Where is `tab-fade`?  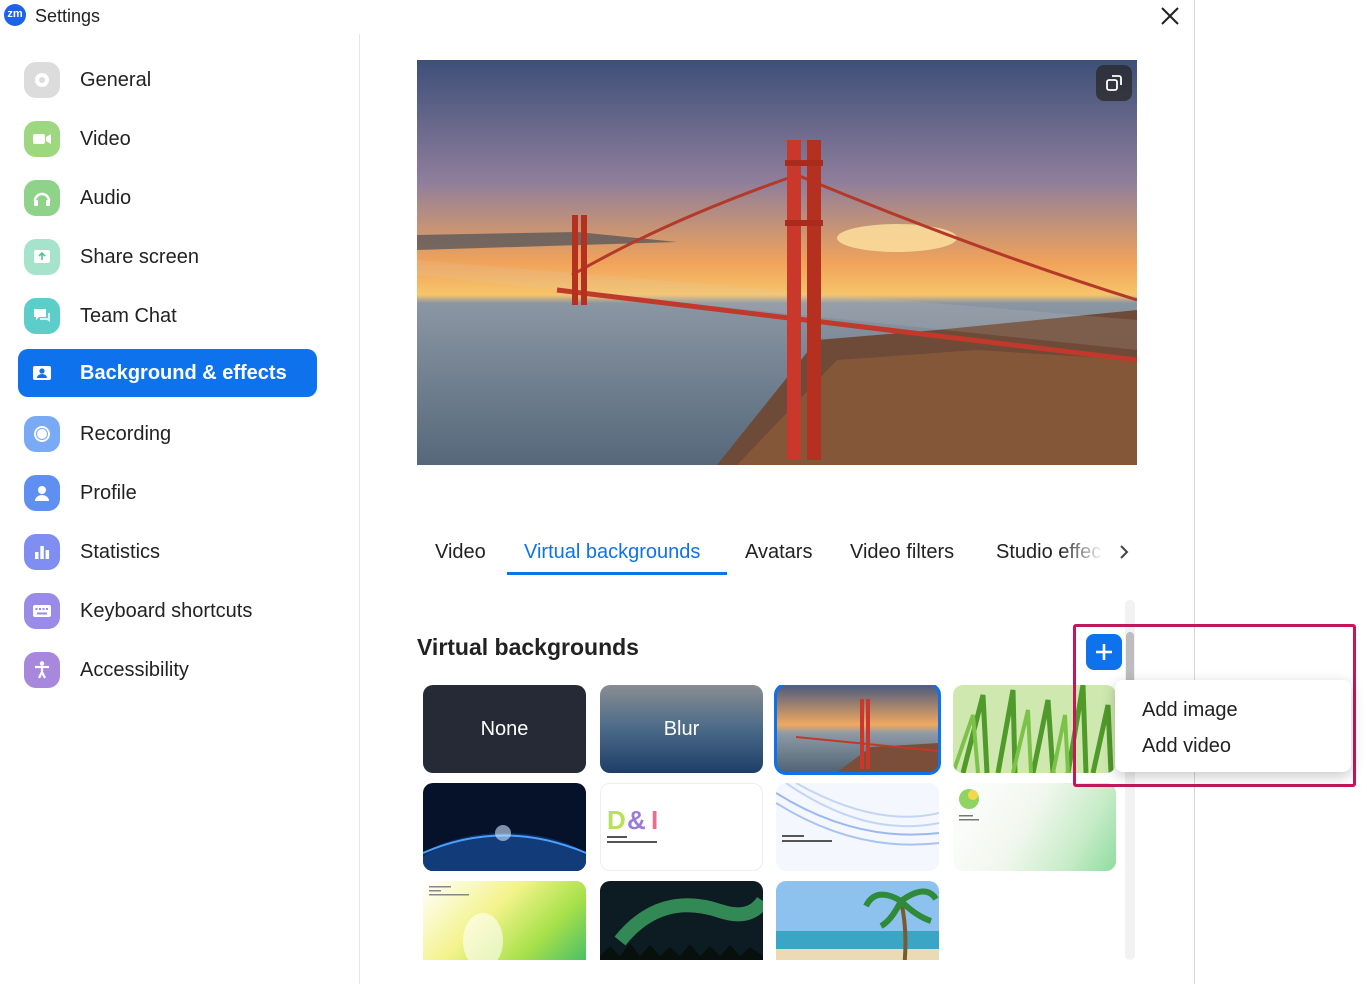 tab-fade is located at coordinates (1087, 552).